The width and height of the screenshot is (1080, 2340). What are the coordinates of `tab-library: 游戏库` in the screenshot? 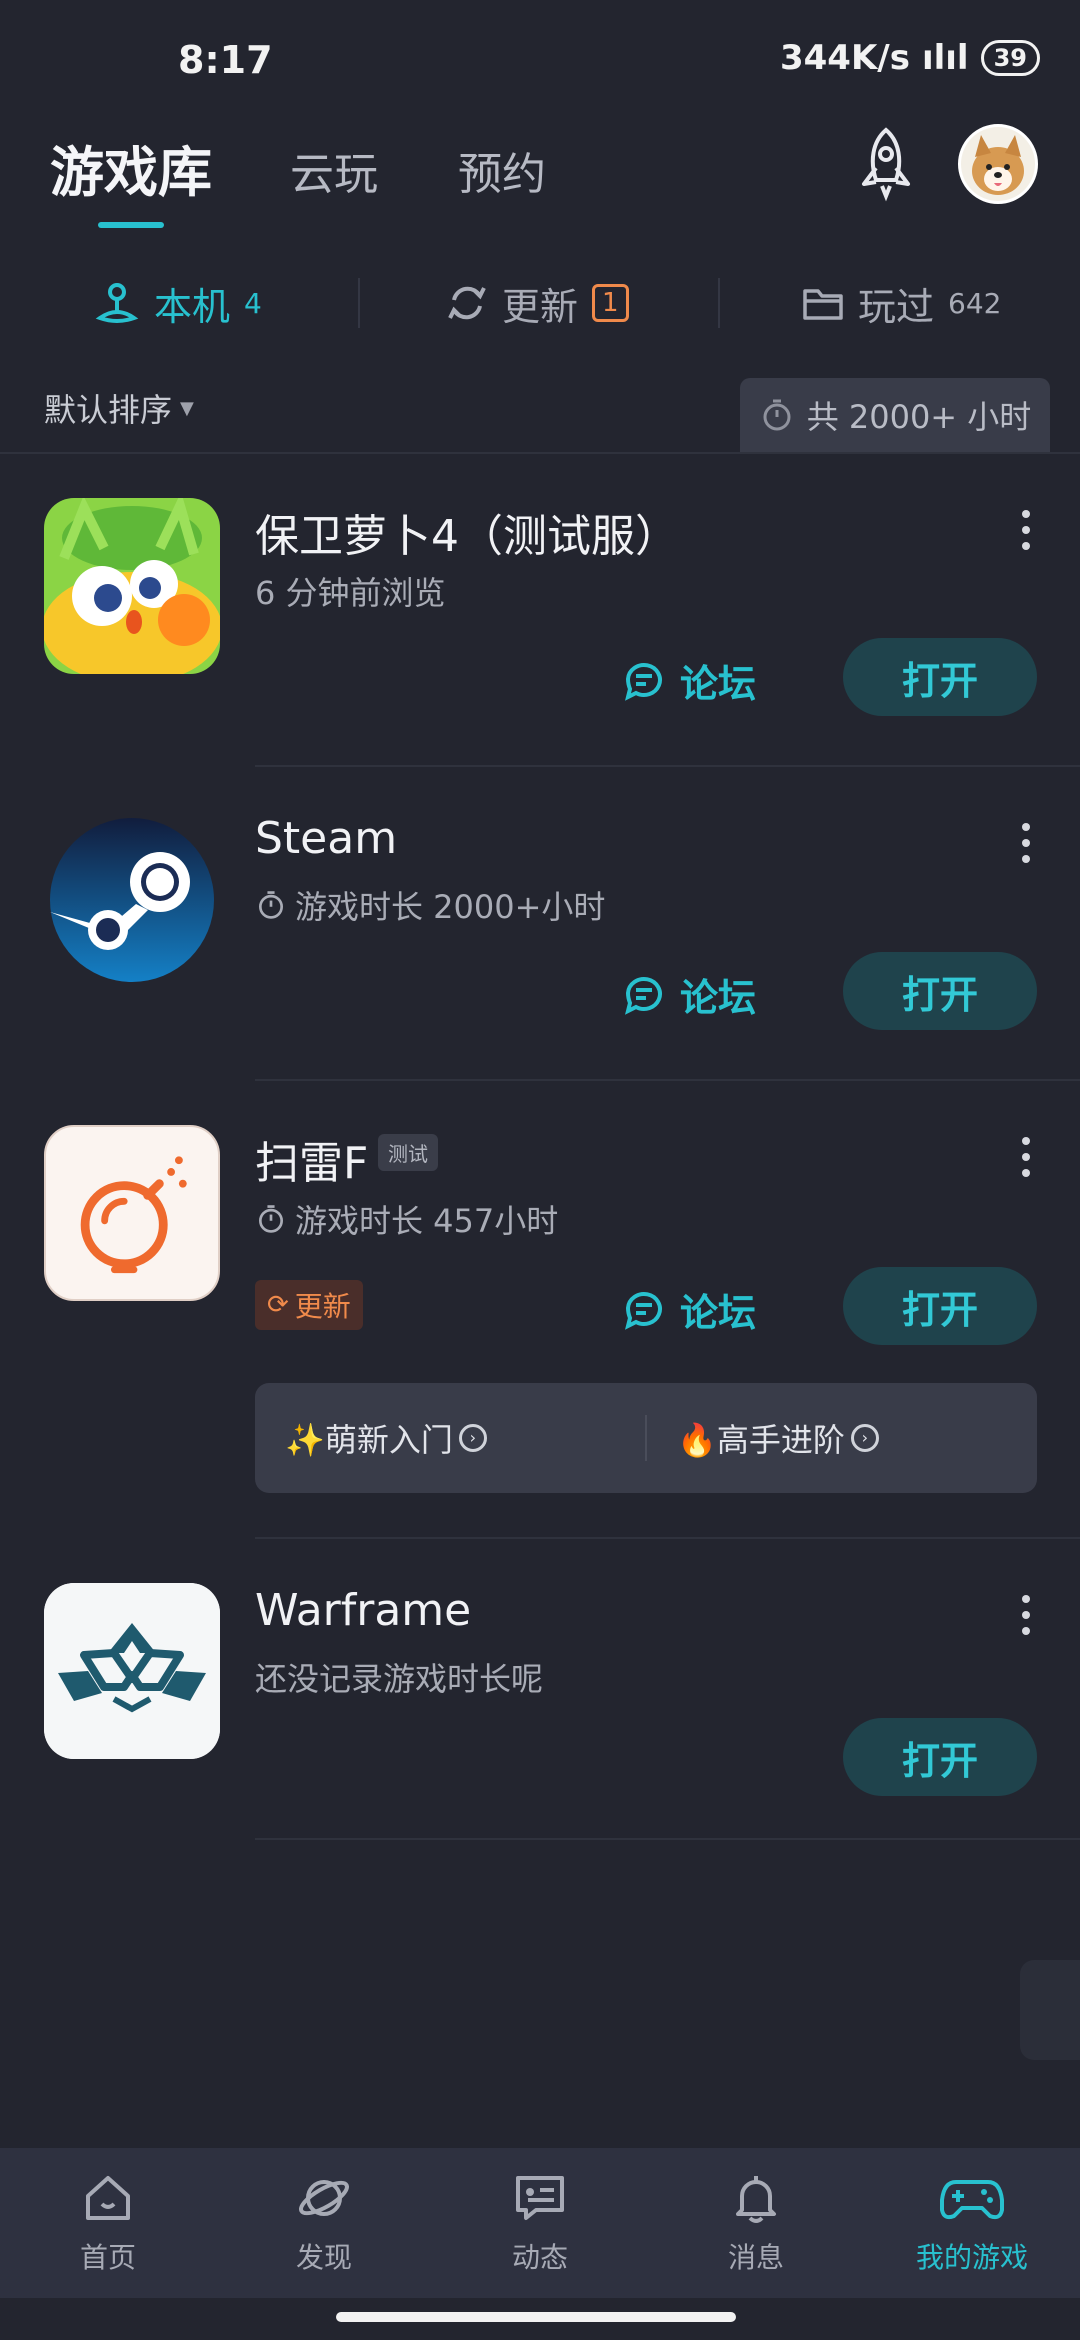 It's located at (131, 167).